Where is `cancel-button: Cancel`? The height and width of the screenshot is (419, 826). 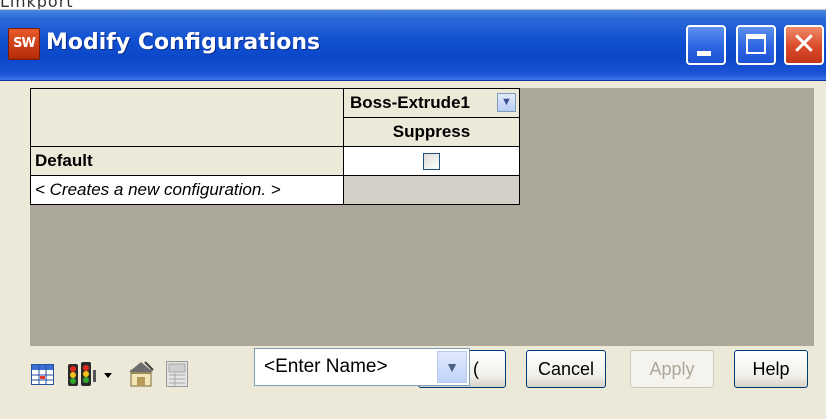
cancel-button: Cancel is located at coordinates (566, 369).